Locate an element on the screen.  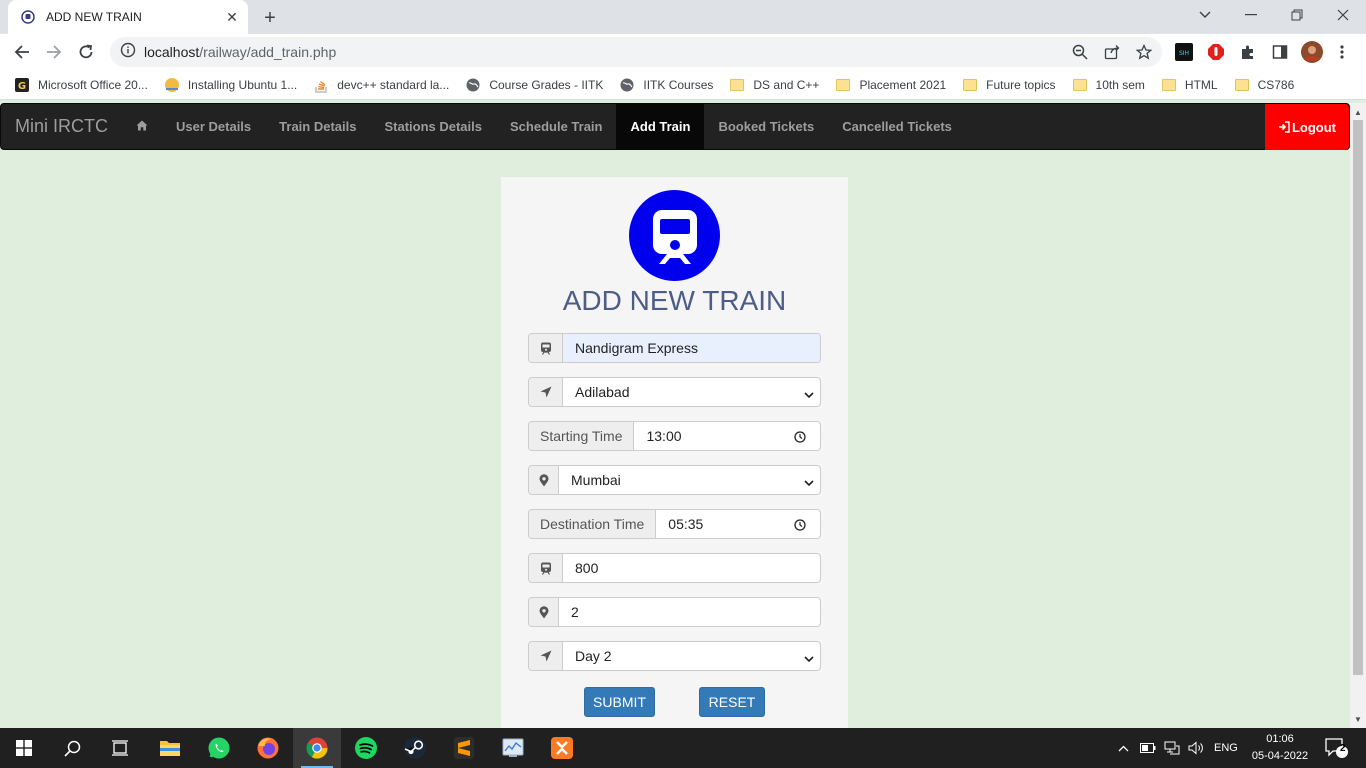
train-logo-icon is located at coordinates (674, 235).